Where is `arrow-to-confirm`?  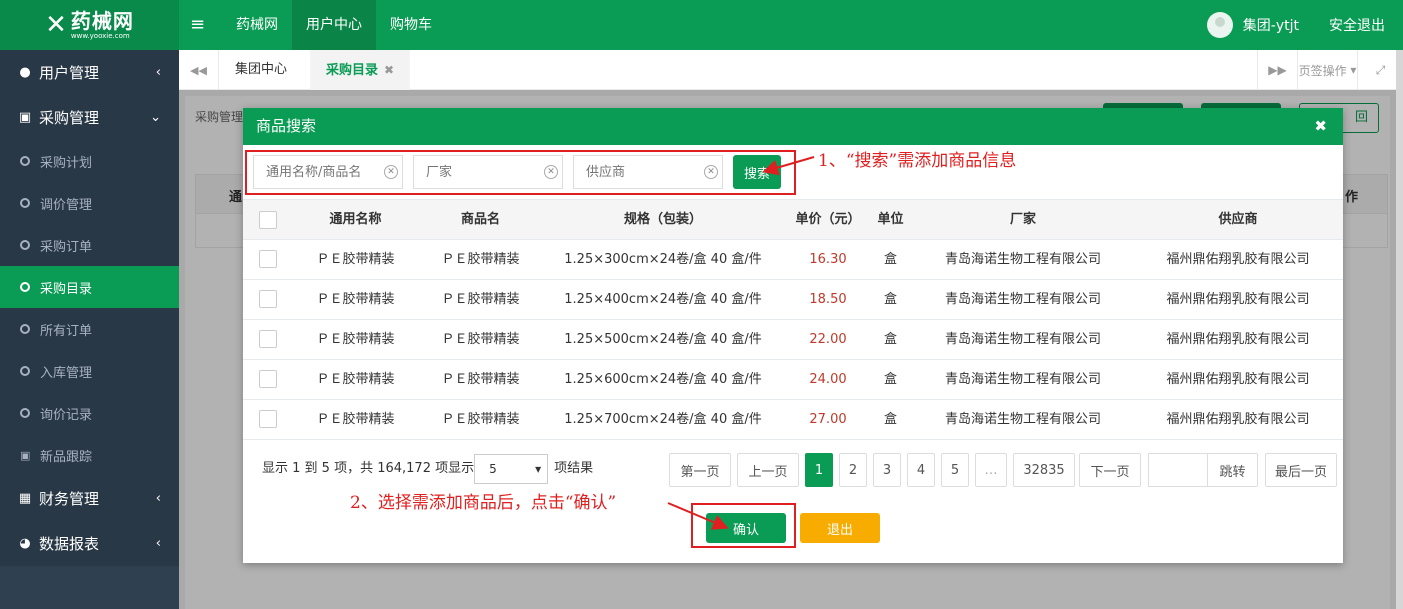 arrow-to-confirm is located at coordinates (698, 516).